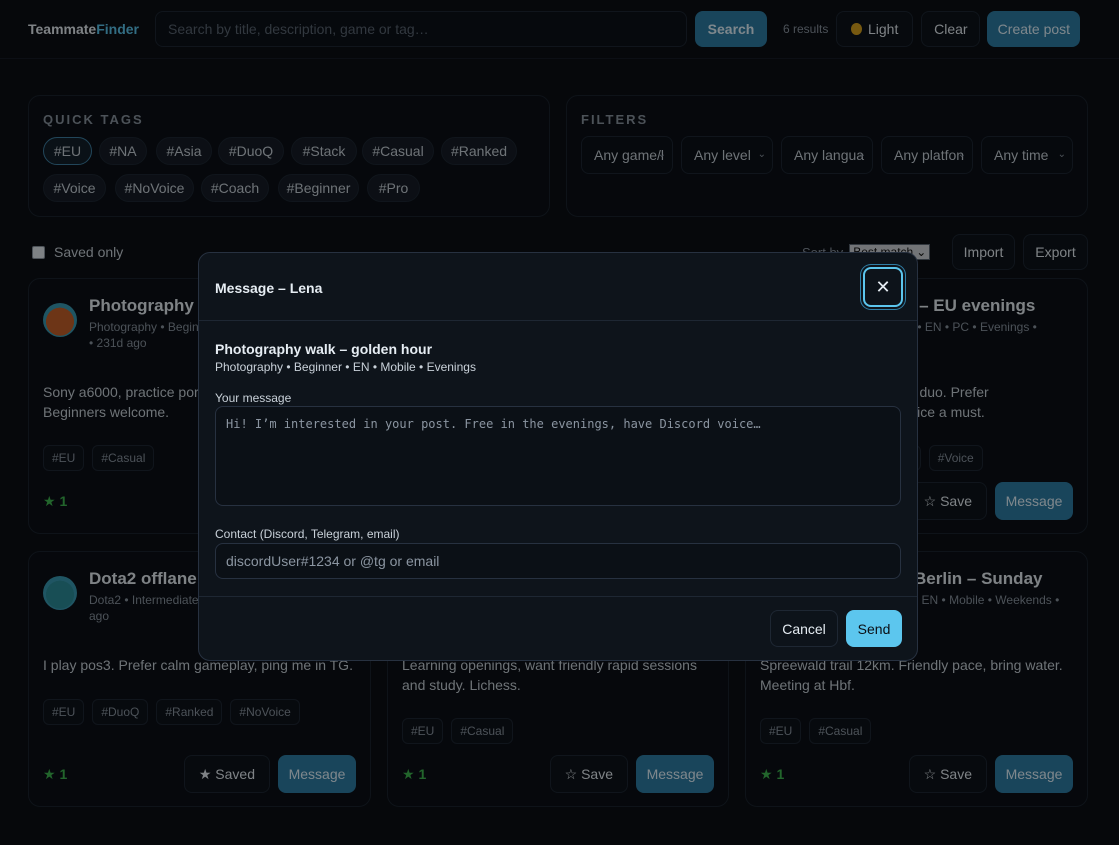 The image size is (1119, 845). Describe the element at coordinates (307, 534) in the screenshot. I see `contact-label: Contact (Discord, Telegram, email)` at that location.